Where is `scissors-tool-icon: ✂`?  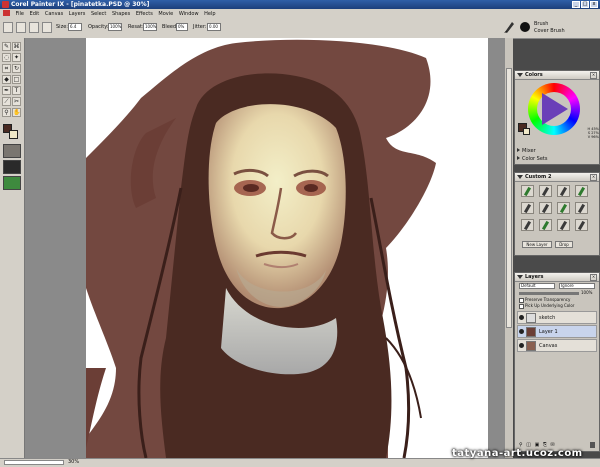
scissors-tool-icon: ✂ is located at coordinates (16, 101).